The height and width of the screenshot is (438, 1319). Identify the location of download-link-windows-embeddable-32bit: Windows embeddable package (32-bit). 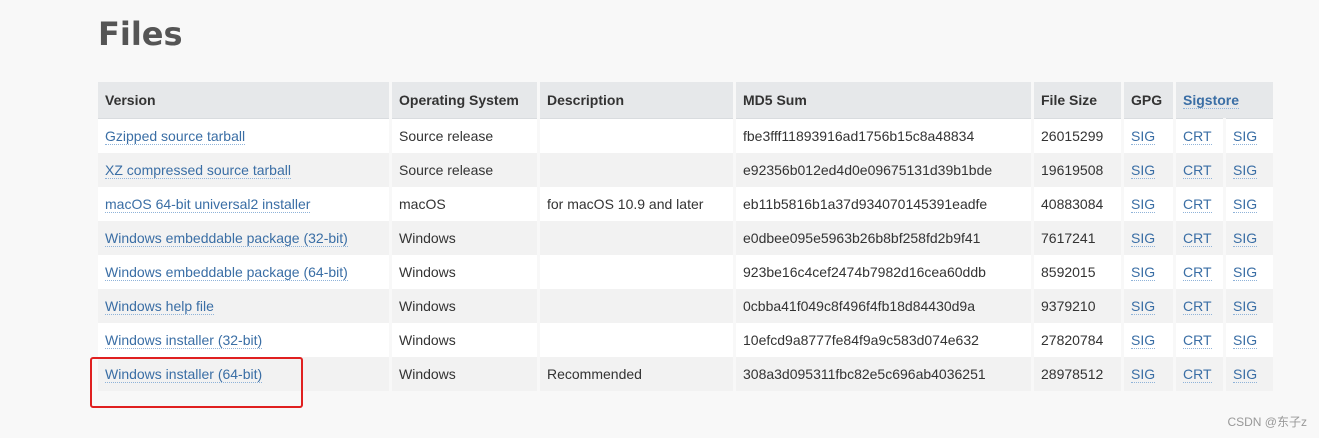
(226, 238).